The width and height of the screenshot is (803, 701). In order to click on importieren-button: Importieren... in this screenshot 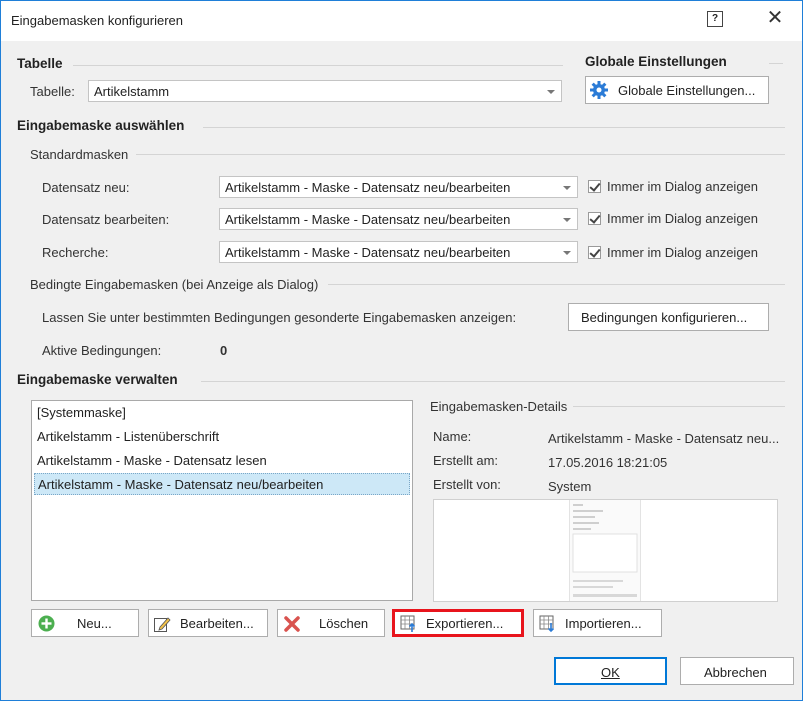, I will do `click(597, 623)`.